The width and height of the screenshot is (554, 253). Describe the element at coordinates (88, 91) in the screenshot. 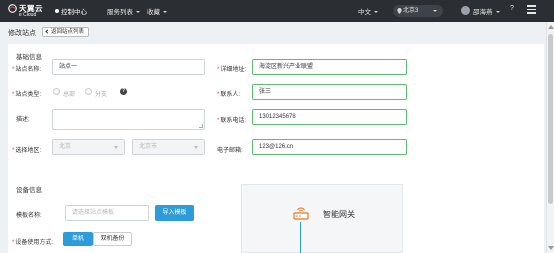

I see `site-type-branch-radio` at that location.